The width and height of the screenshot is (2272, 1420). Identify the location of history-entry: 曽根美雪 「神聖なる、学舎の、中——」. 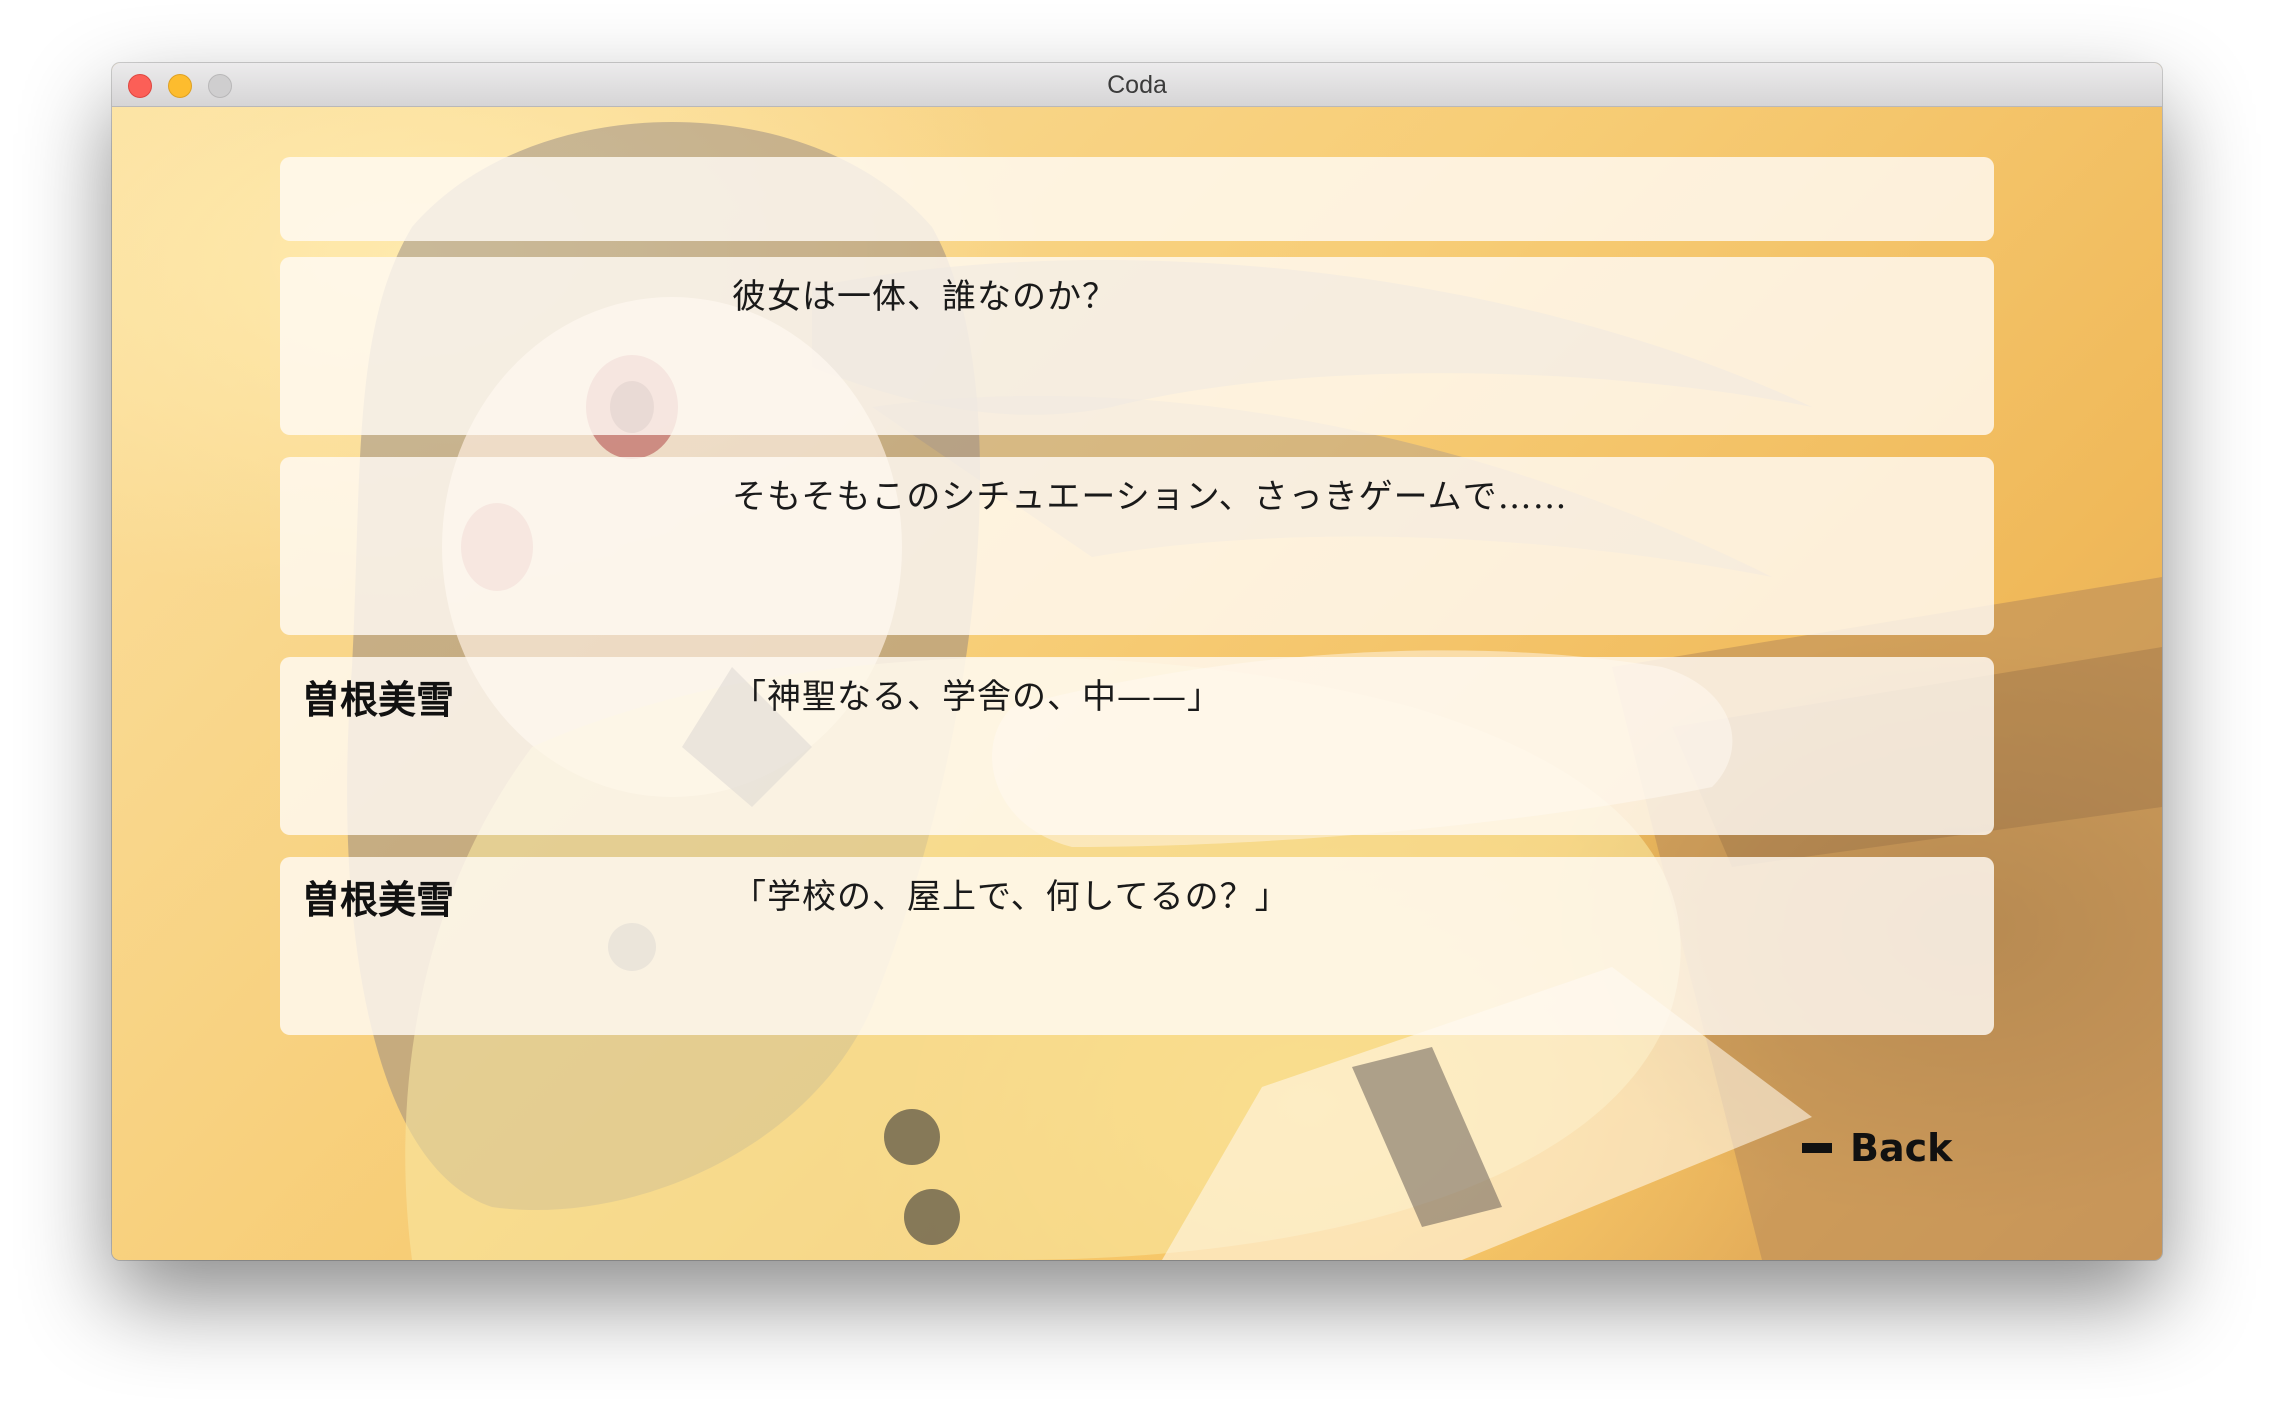
(1137, 746).